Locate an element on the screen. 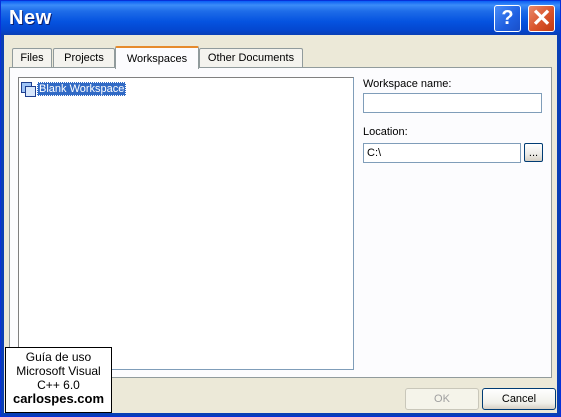 This screenshot has height=417, width=561. title-bar: New ? ✕ is located at coordinates (280, 18).